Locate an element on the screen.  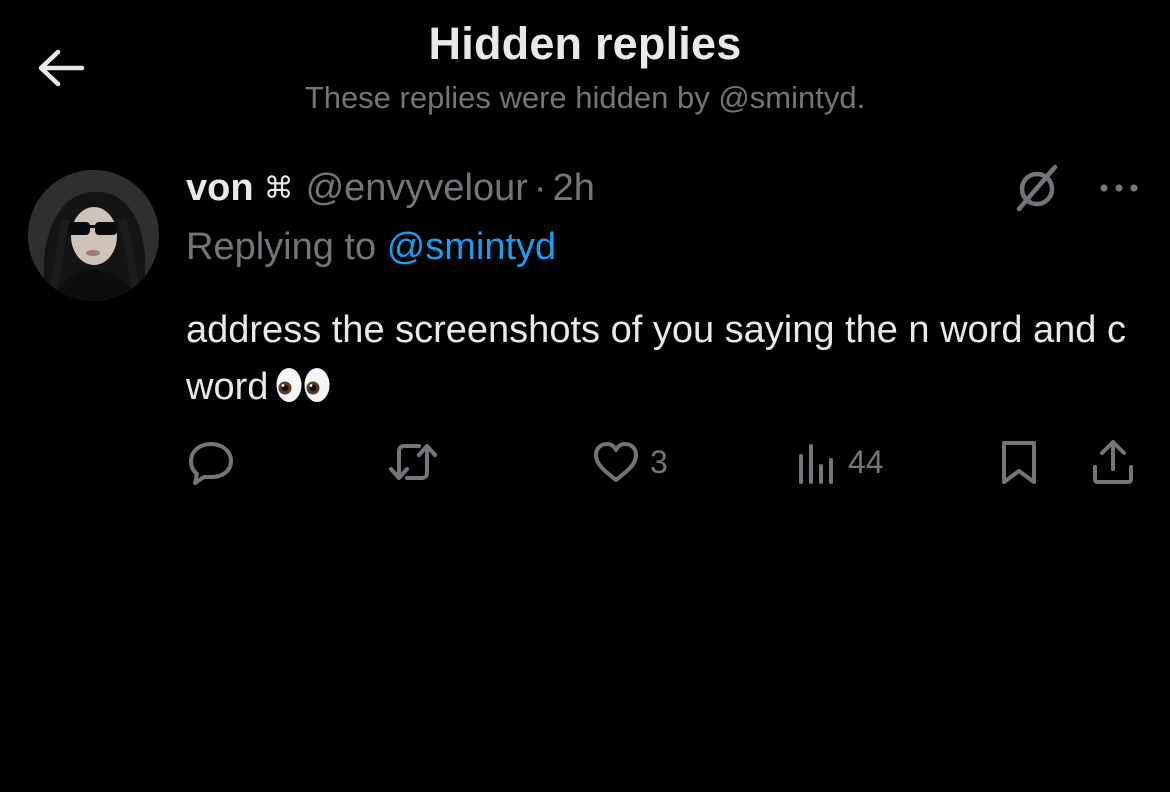
name-glyph: ⌘ is located at coordinates (278, 188).